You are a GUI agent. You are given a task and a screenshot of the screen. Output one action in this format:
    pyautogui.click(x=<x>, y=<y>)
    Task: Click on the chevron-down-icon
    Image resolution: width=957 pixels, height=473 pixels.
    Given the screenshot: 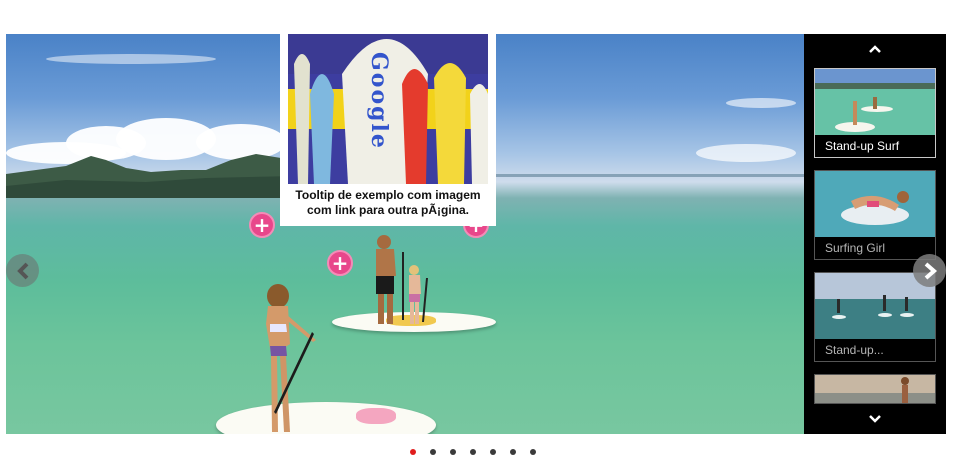 What is the action you would take?
    pyautogui.click(x=875, y=419)
    